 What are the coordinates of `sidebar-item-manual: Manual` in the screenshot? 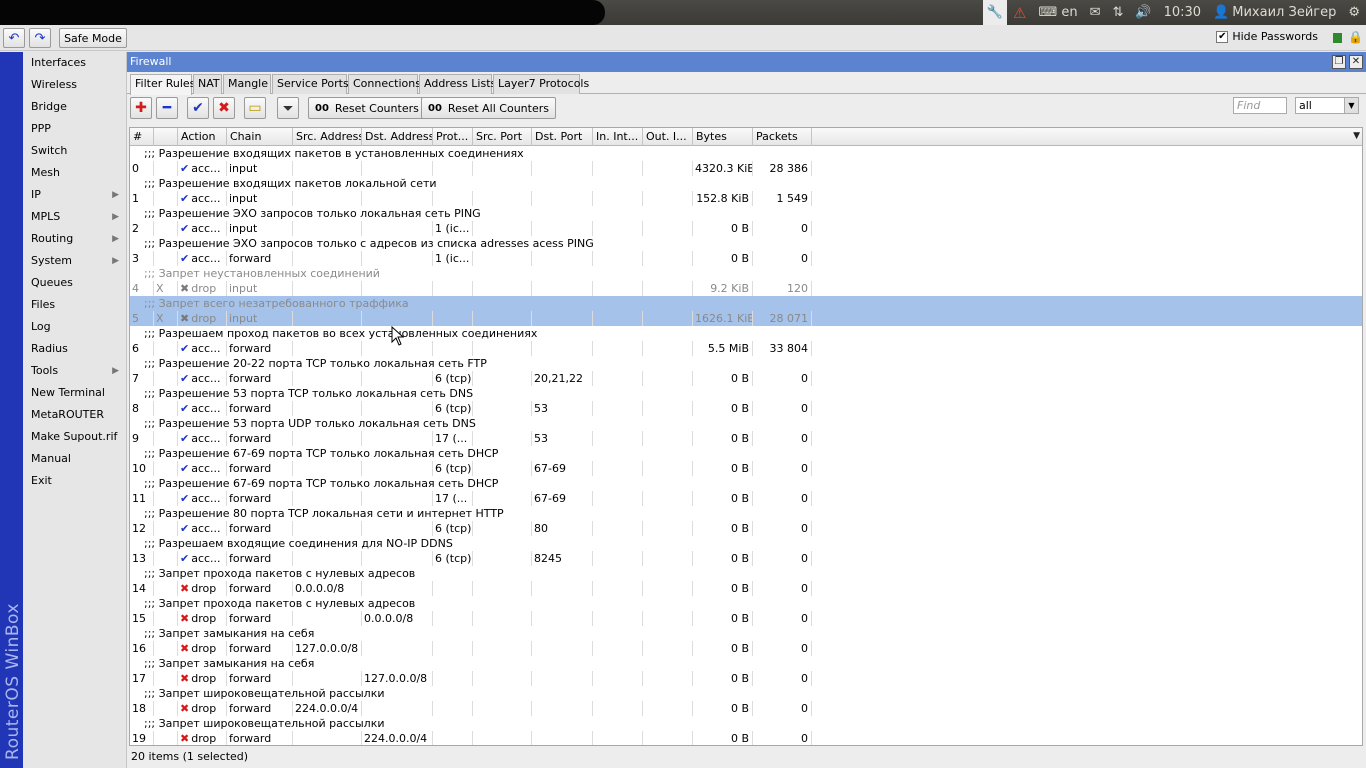 It's located at (74, 459).